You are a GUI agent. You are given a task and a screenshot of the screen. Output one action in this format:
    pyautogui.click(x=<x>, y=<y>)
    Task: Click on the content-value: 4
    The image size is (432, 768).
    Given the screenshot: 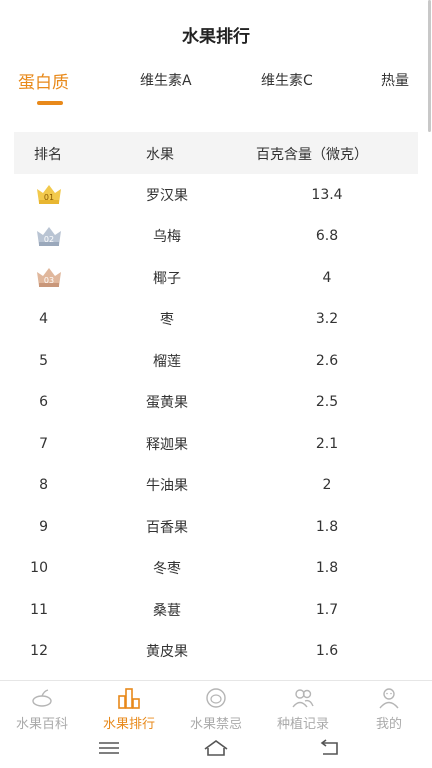 What is the action you would take?
    pyautogui.click(x=327, y=277)
    